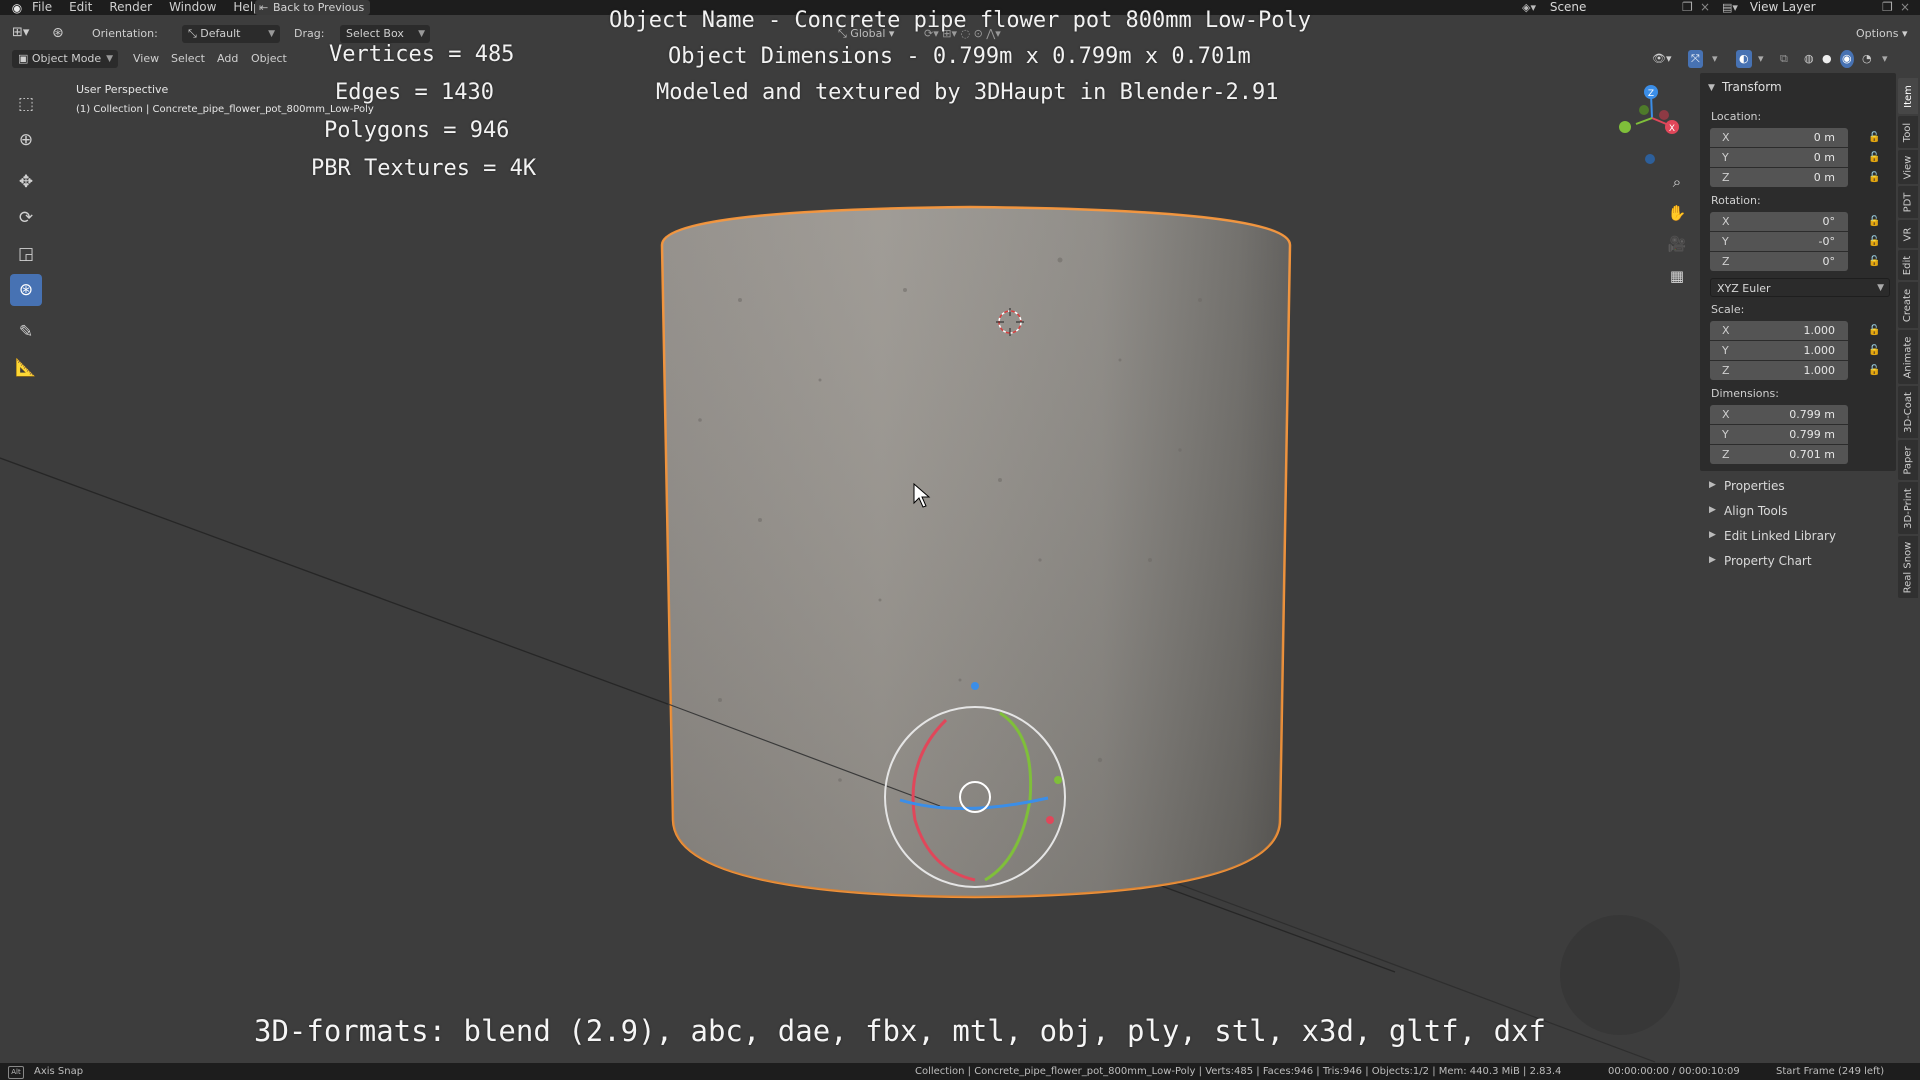  What do you see at coordinates (1779, 414) in the screenshot?
I see `dimension-x-field: X 0.799 m` at bounding box center [1779, 414].